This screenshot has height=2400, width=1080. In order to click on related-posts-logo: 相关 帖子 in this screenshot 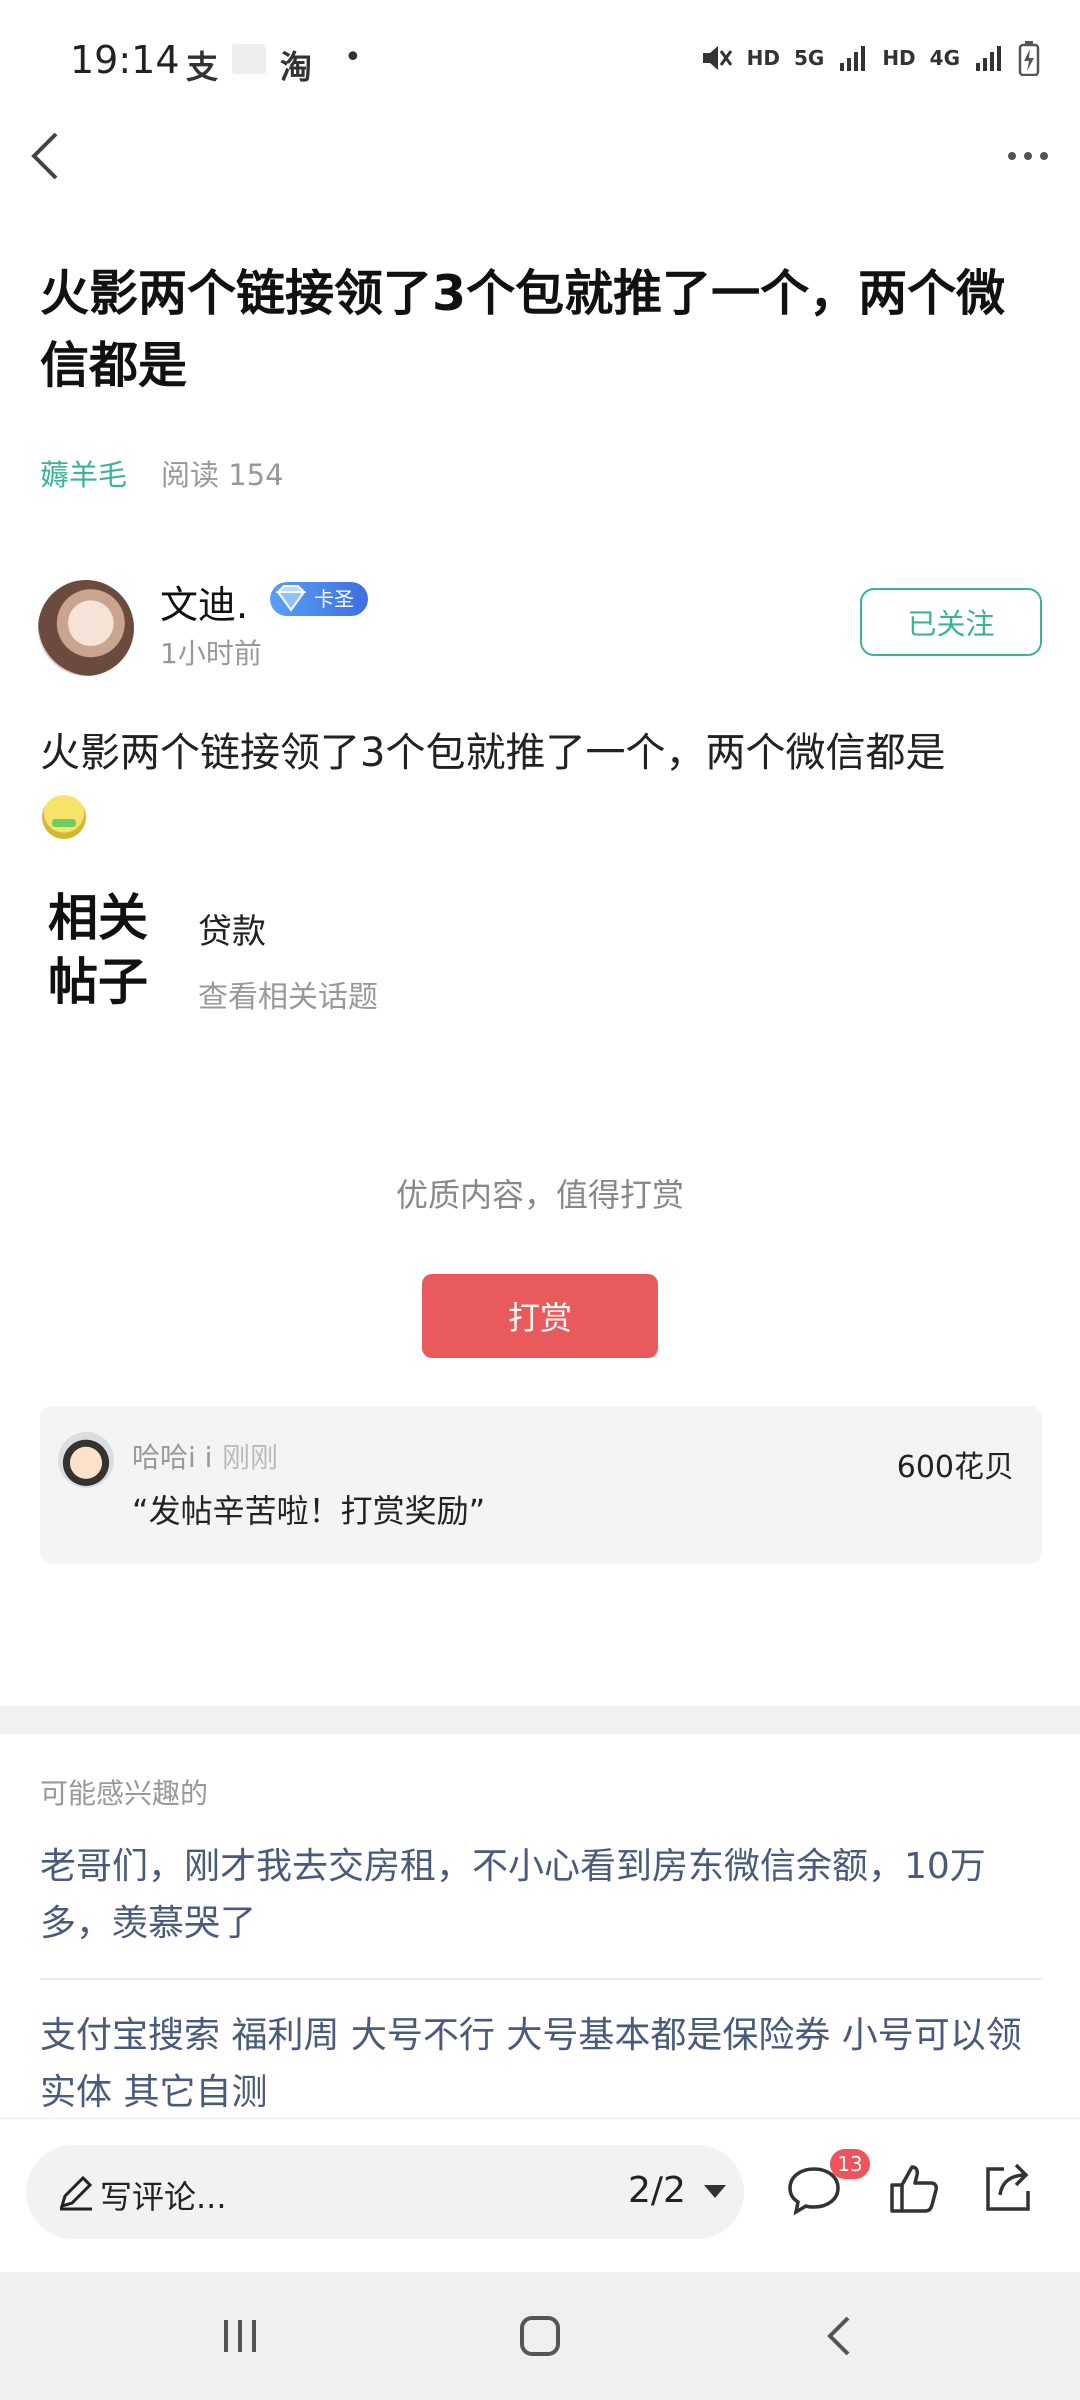, I will do `click(108, 950)`.